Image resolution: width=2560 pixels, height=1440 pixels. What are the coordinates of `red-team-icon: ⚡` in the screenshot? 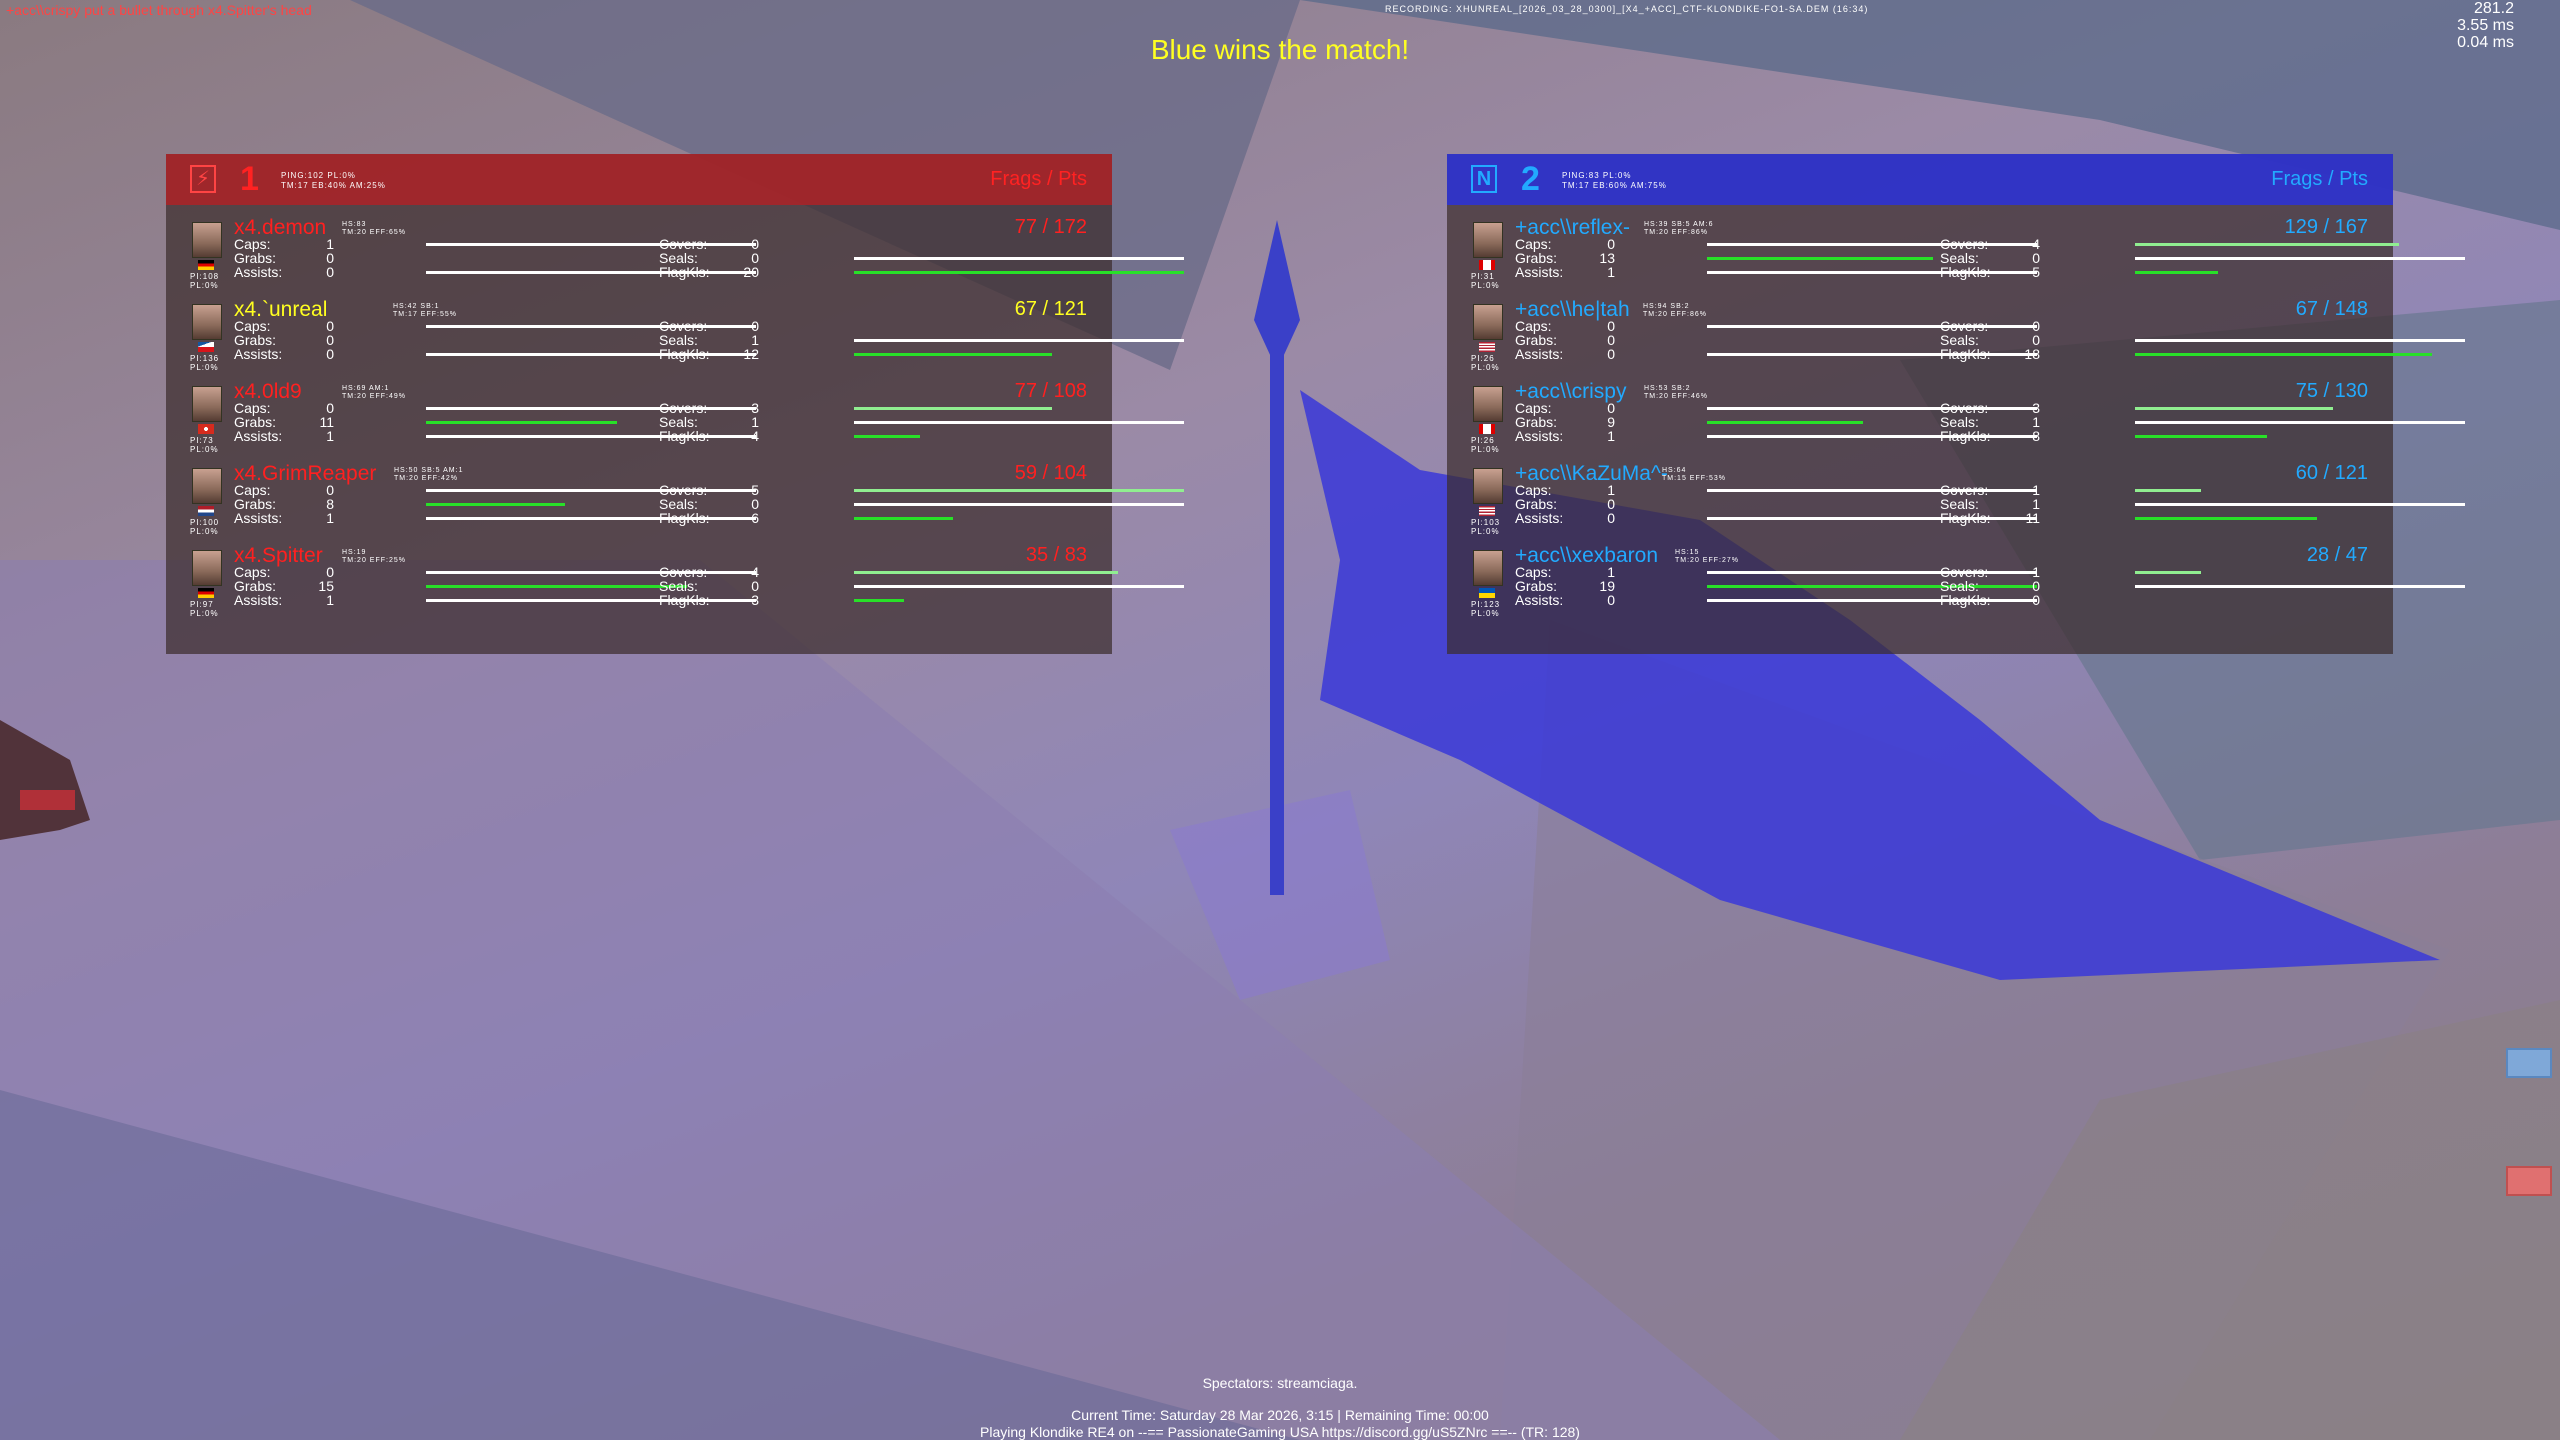 It's located at (203, 179).